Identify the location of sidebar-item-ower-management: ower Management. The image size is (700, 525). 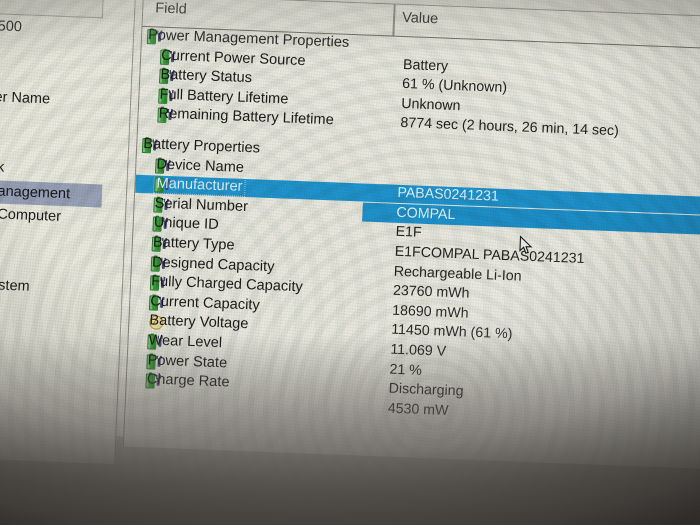
(51, 193).